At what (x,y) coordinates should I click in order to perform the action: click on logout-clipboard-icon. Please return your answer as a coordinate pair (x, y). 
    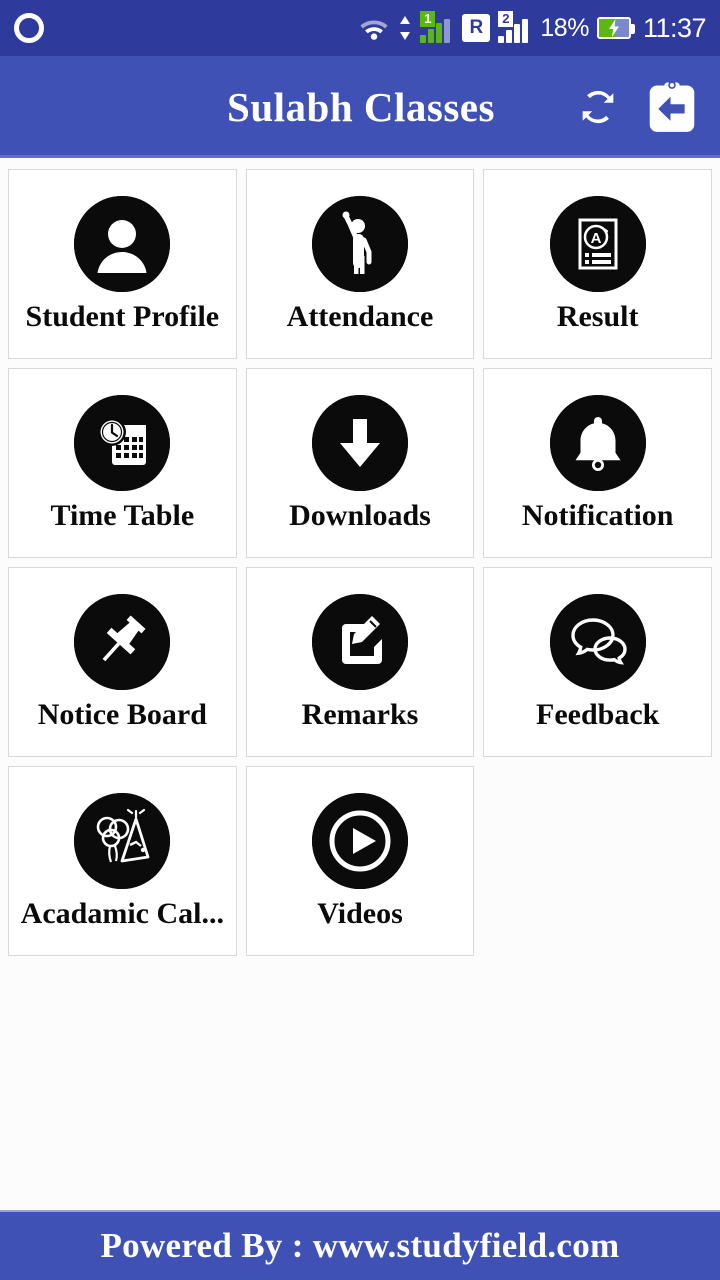
    Looking at the image, I should click on (672, 106).